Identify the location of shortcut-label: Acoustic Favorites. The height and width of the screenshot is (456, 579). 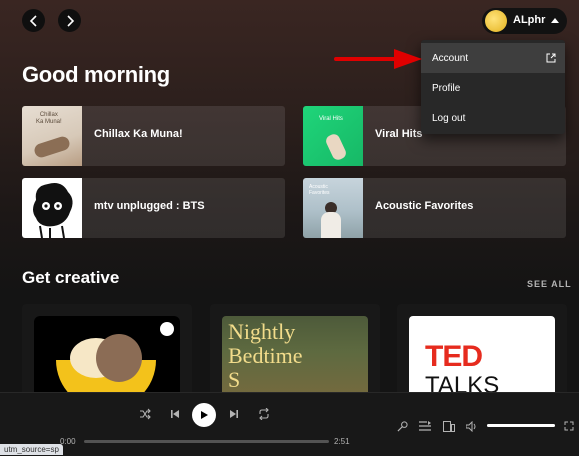
(424, 206).